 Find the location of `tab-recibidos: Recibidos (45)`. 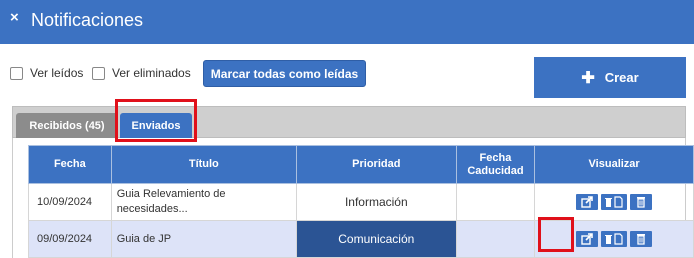

tab-recibidos: Recibidos (45) is located at coordinates (67, 125).